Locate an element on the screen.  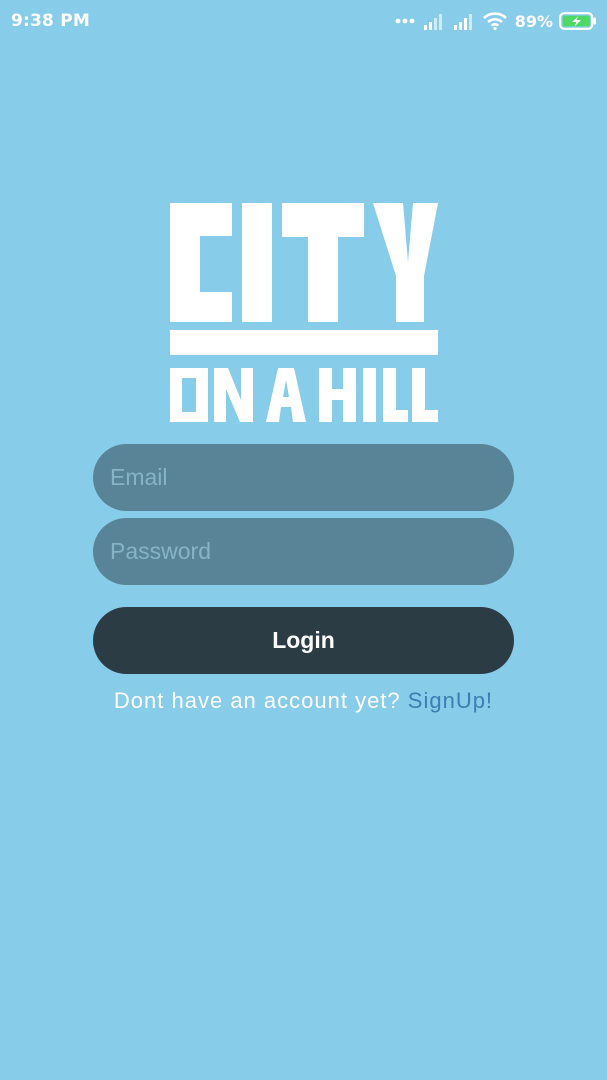
battery-percent: 89% is located at coordinates (533, 21).